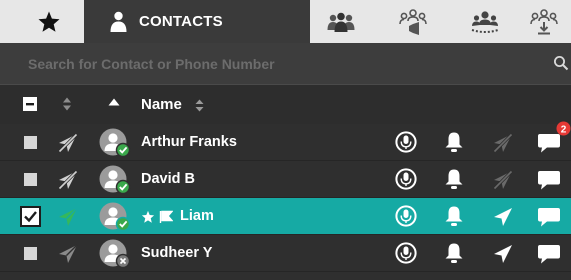 The width and height of the screenshot is (571, 280). What do you see at coordinates (67, 104) in the screenshot?
I see `sort-status-icon` at bounding box center [67, 104].